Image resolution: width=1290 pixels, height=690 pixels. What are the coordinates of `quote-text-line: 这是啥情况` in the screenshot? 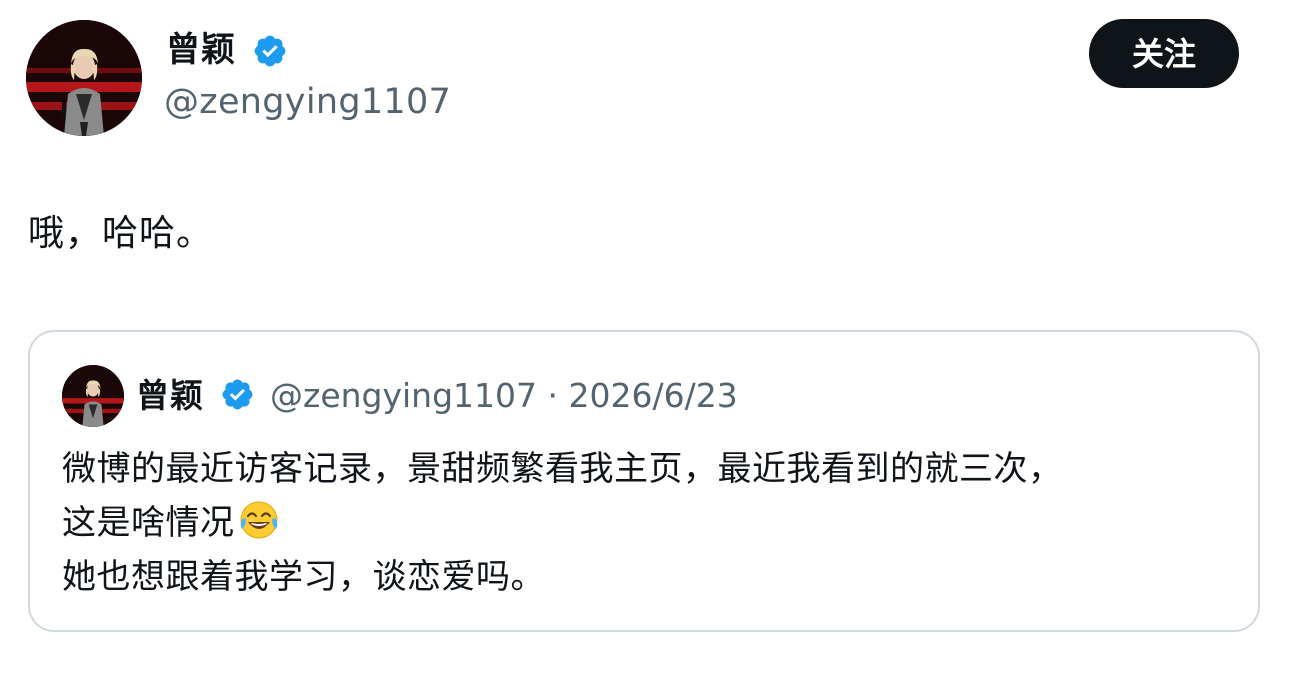 It's located at (562, 523).